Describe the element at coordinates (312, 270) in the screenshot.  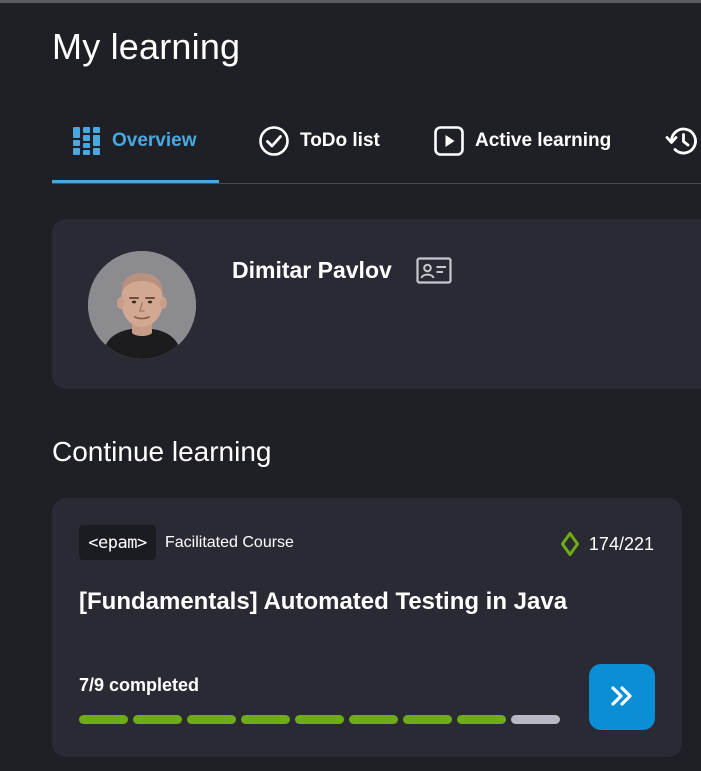
I see `profile-name: Dimitar Pavlov` at that location.